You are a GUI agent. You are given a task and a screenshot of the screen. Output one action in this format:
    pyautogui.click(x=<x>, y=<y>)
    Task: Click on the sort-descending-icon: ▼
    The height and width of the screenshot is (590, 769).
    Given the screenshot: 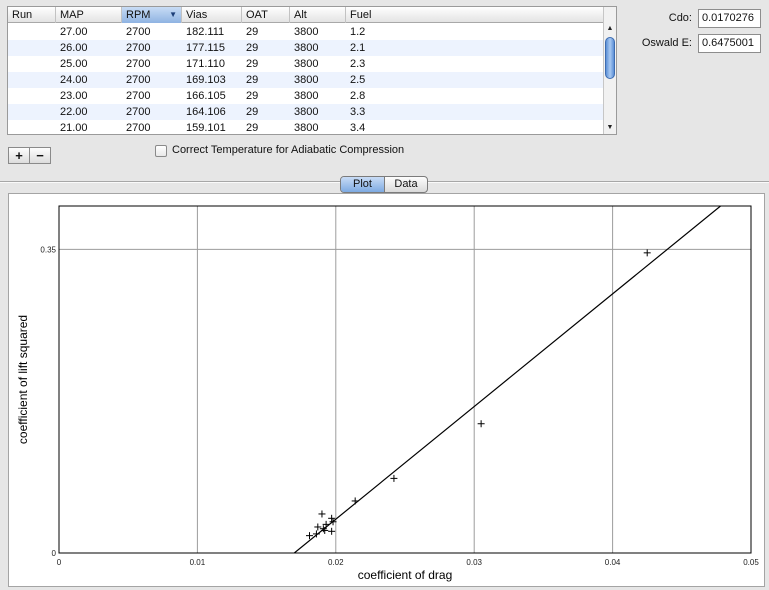 What is the action you would take?
    pyautogui.click(x=173, y=14)
    